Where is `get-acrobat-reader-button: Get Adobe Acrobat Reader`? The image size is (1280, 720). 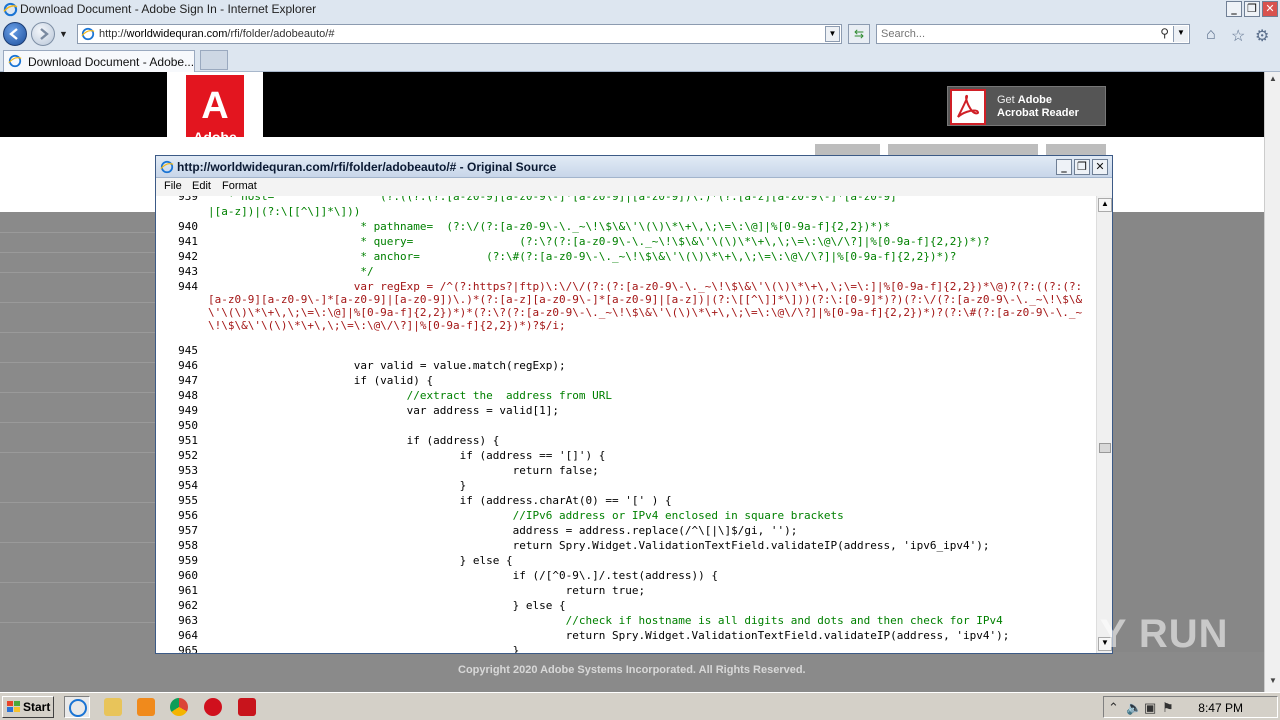 get-acrobat-reader-button: Get Adobe Acrobat Reader is located at coordinates (1026, 106).